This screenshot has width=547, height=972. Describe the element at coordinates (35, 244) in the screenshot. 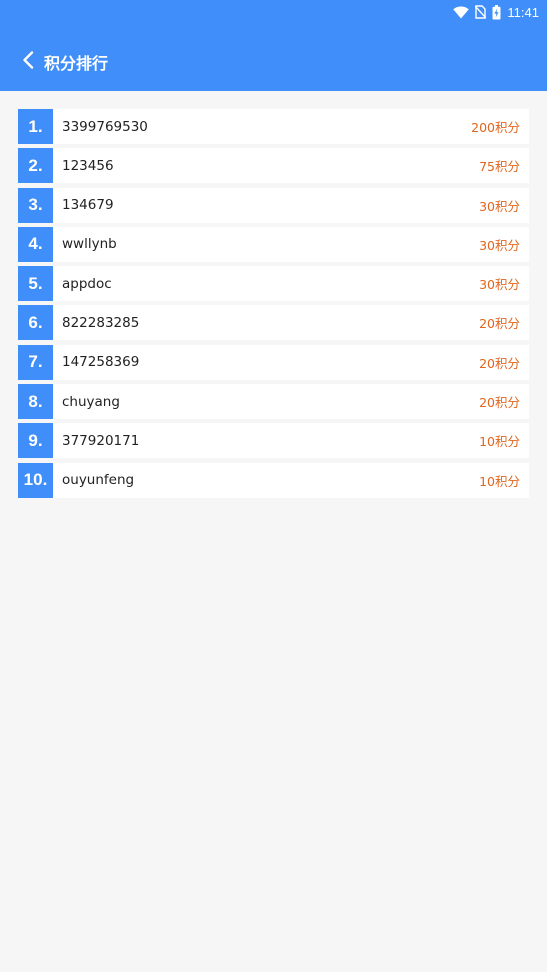

I see `rank-number: 4.` at that location.